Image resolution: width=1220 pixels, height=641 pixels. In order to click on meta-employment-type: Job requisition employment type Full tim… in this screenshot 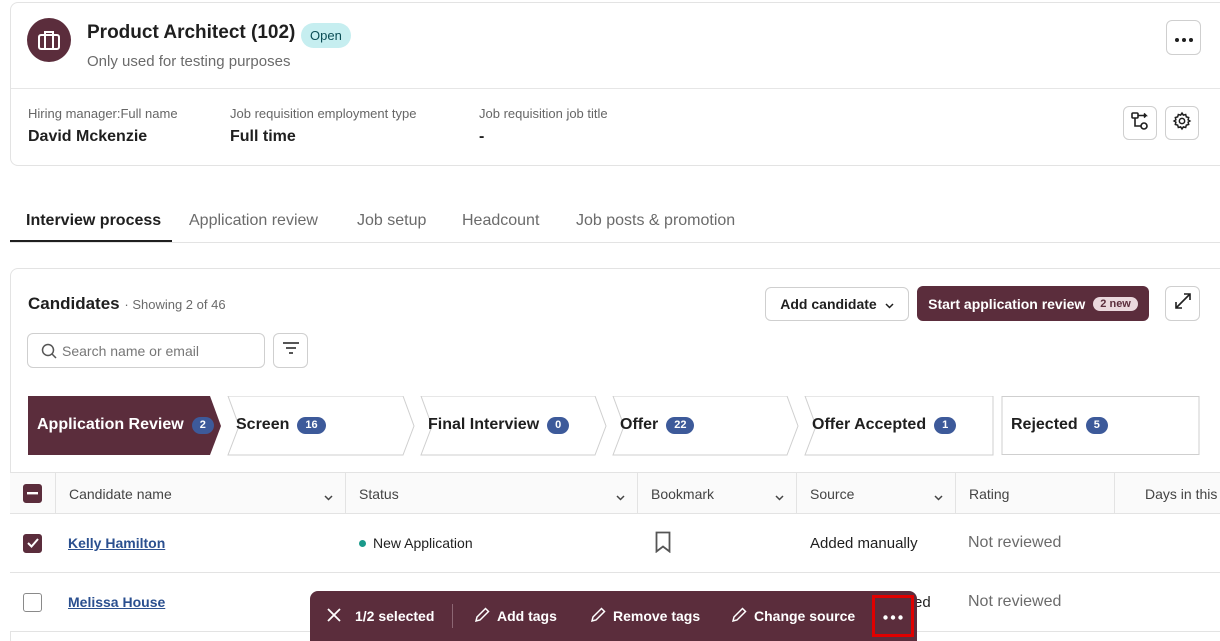, I will do `click(323, 126)`.